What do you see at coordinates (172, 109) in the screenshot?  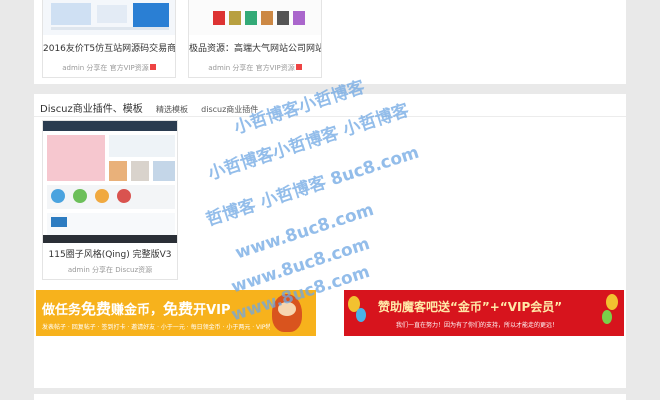 I see `tab-featured-templates: 精选模板` at bounding box center [172, 109].